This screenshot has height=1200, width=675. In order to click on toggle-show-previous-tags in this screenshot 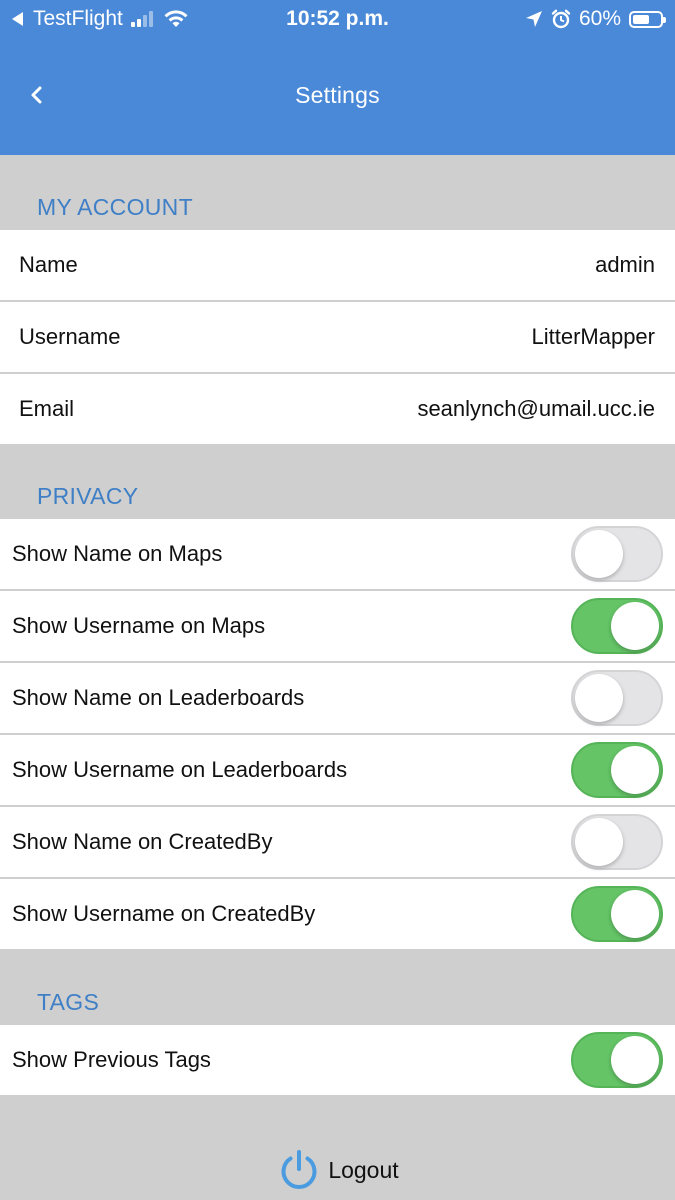, I will do `click(617, 1060)`.